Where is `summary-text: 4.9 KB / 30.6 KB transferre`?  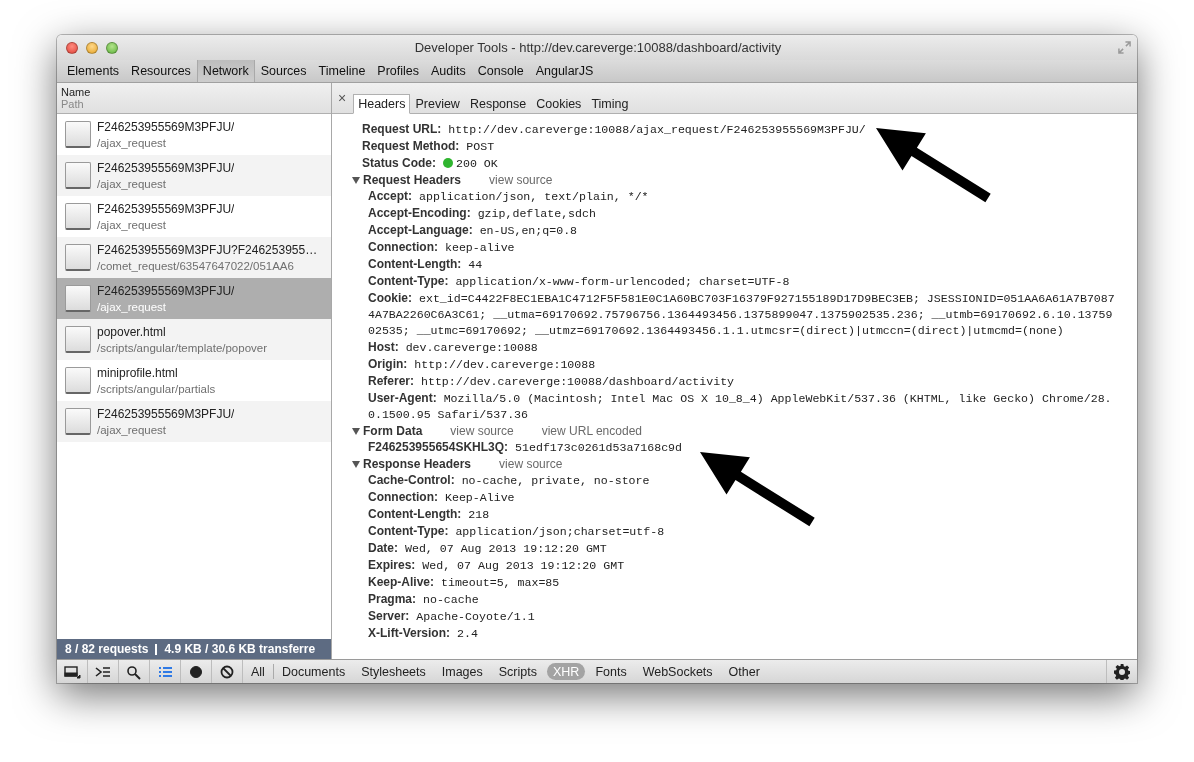 summary-text: 4.9 KB / 30.6 KB transferre is located at coordinates (240, 649).